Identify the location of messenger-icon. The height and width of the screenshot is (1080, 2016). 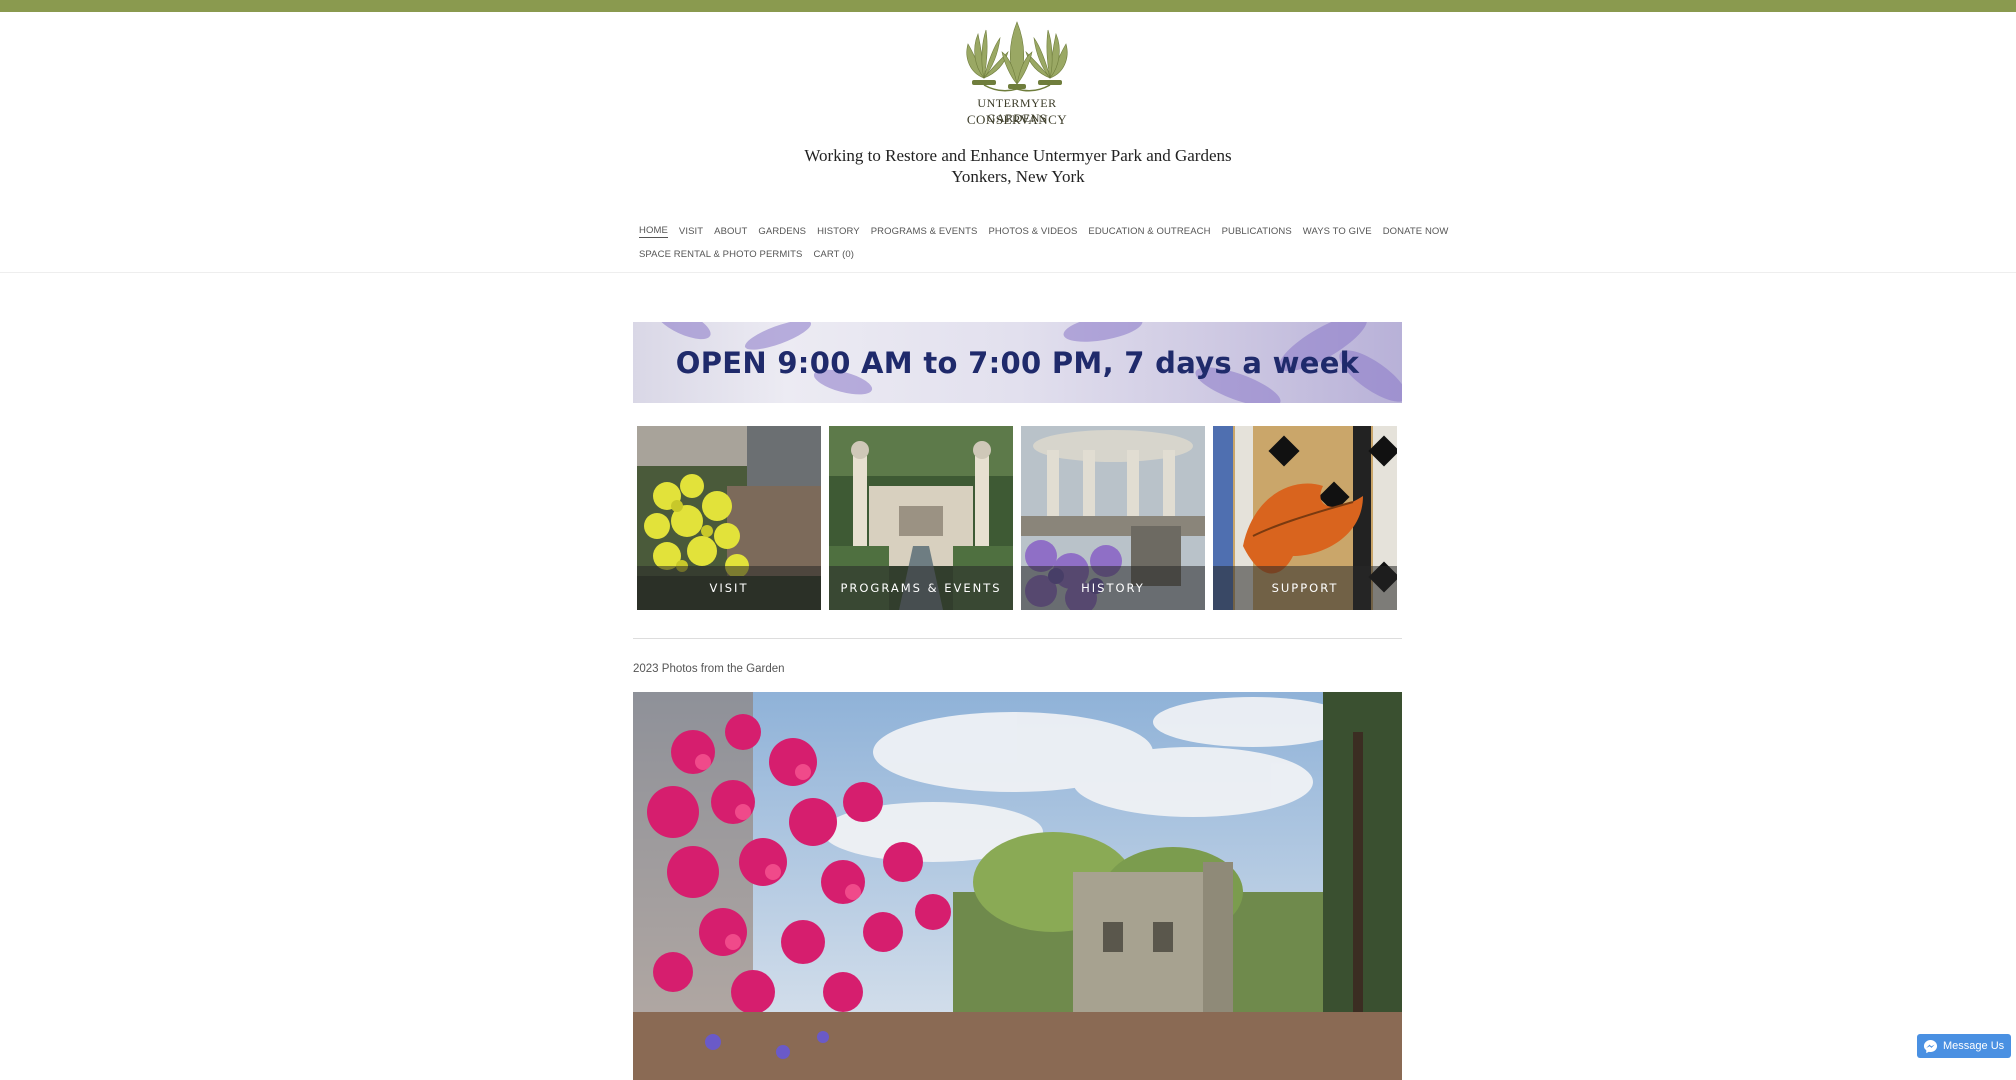
(1930, 1046).